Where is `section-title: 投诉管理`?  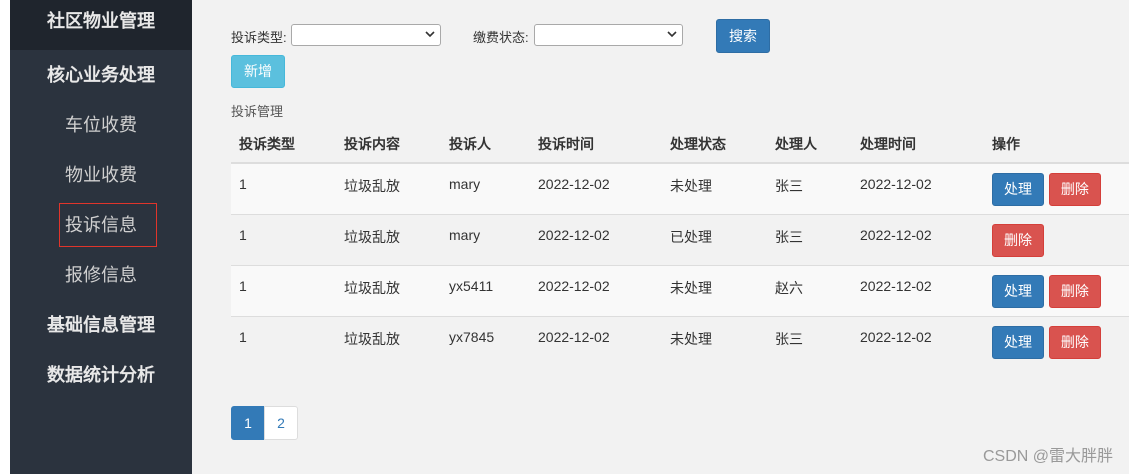
section-title: 投诉管理 is located at coordinates (257, 111).